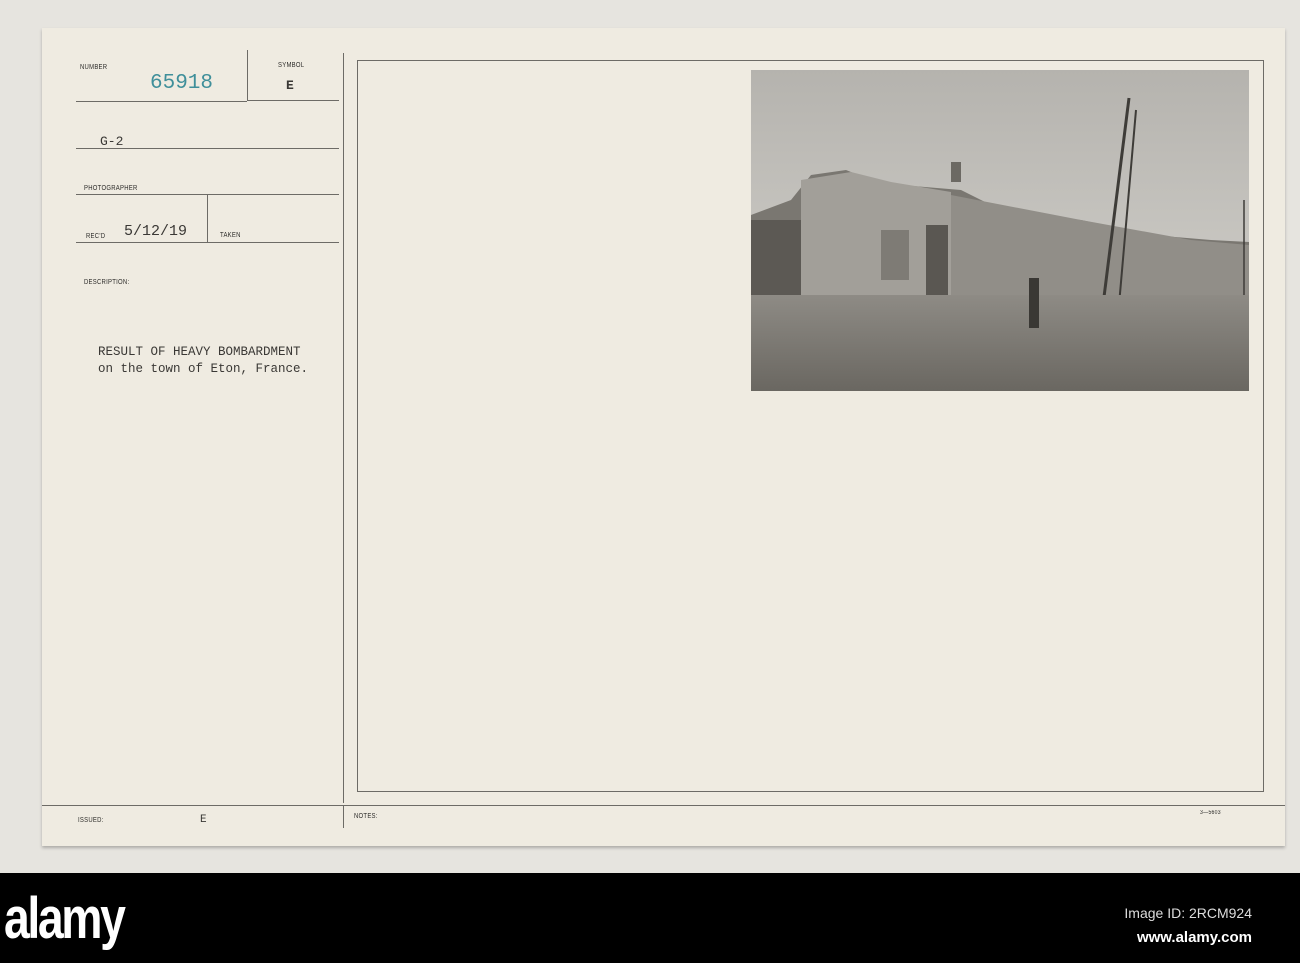  I want to click on bombed-street-image, so click(1000, 230).